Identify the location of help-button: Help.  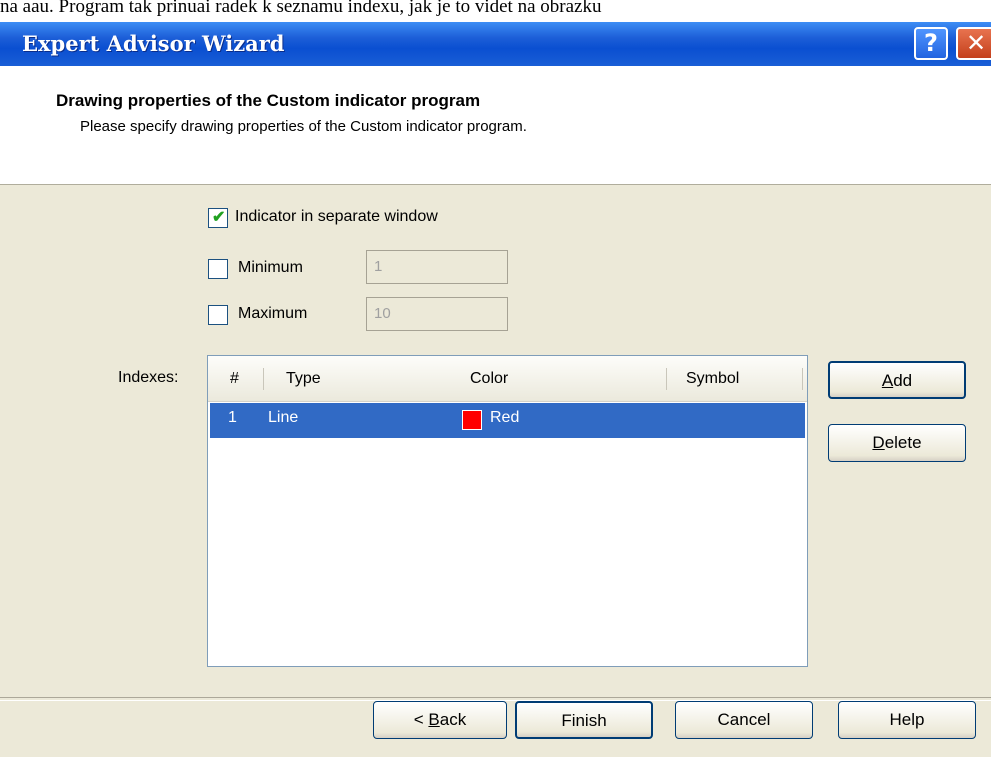
(907, 720).